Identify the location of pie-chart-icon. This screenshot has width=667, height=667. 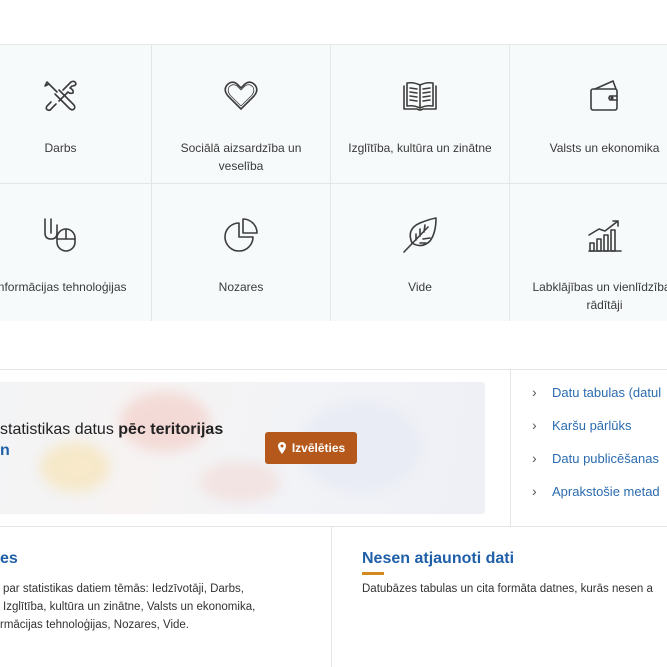
(241, 235).